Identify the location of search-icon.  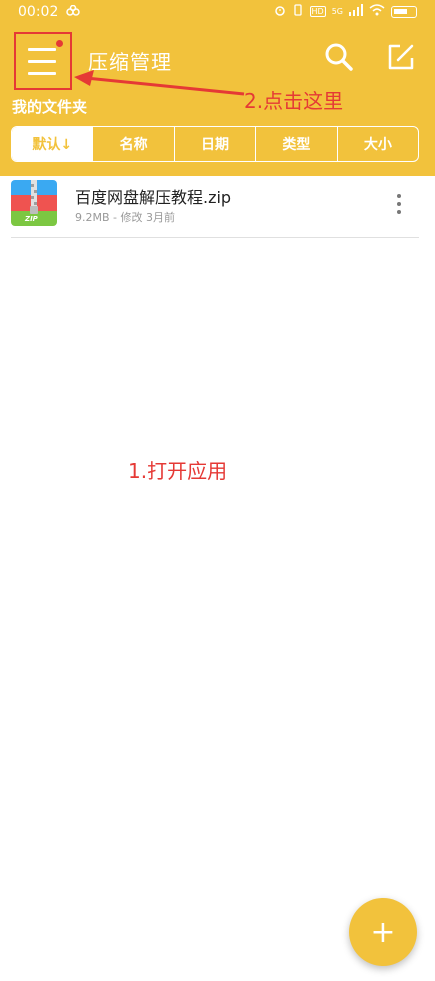
(339, 57).